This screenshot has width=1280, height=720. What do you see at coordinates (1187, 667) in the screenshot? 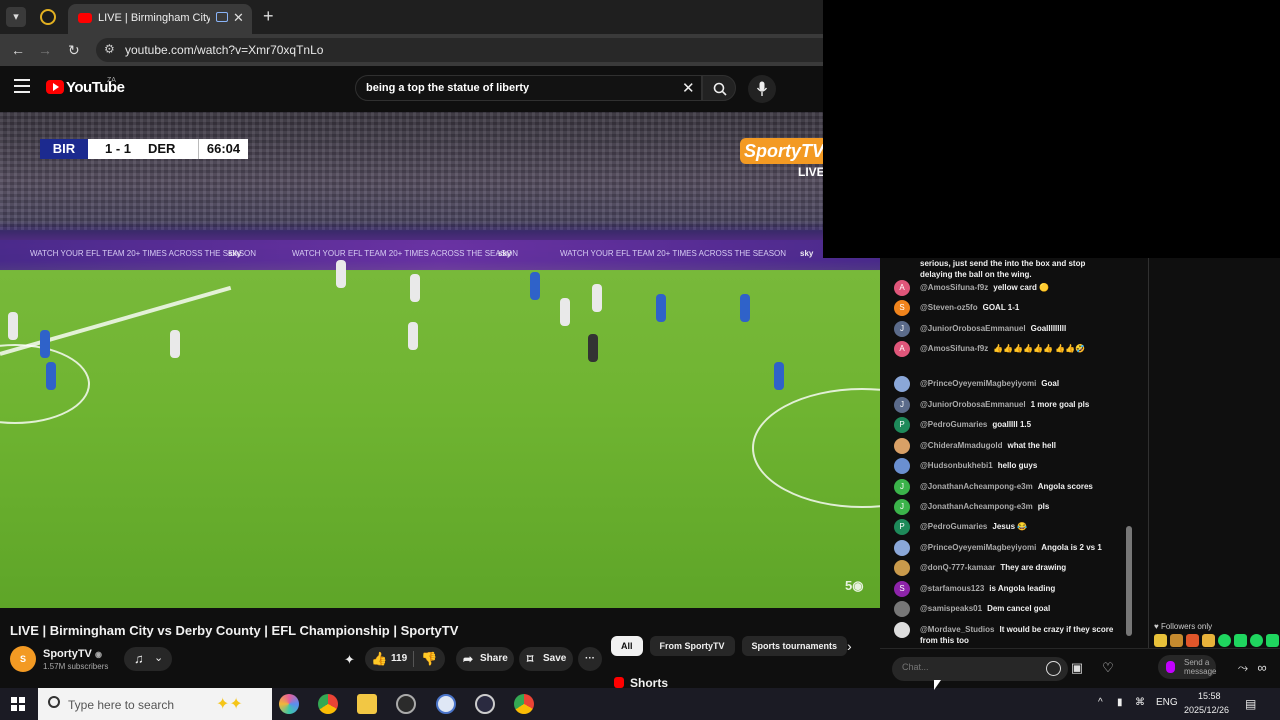
I see `send-message-button: Send a message` at bounding box center [1187, 667].